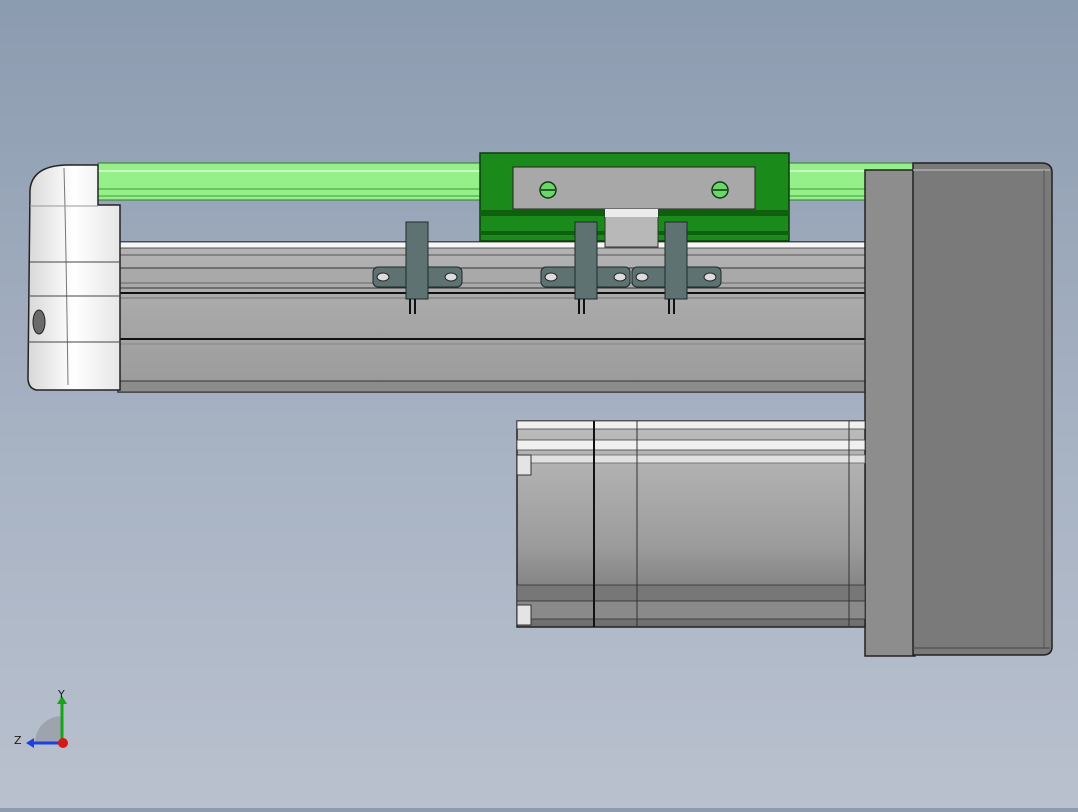 Image resolution: width=1078 pixels, height=812 pixels. I want to click on triad-plane-shade, so click(48, 729).